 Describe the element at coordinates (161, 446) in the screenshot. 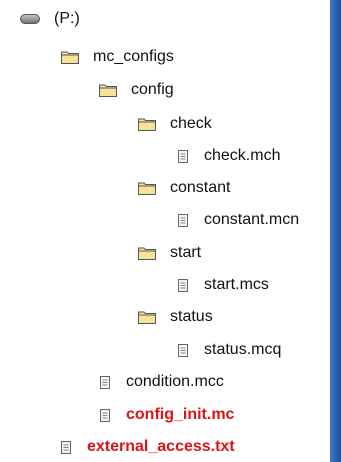

I see `tree-node-label: external_access.txt` at that location.